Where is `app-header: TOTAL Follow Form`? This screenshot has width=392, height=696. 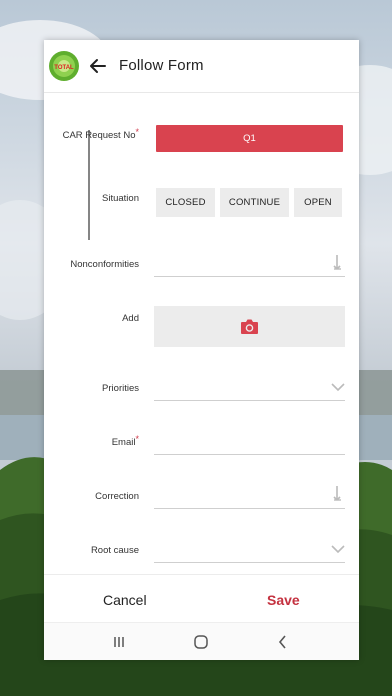 app-header: TOTAL Follow Form is located at coordinates (201, 66).